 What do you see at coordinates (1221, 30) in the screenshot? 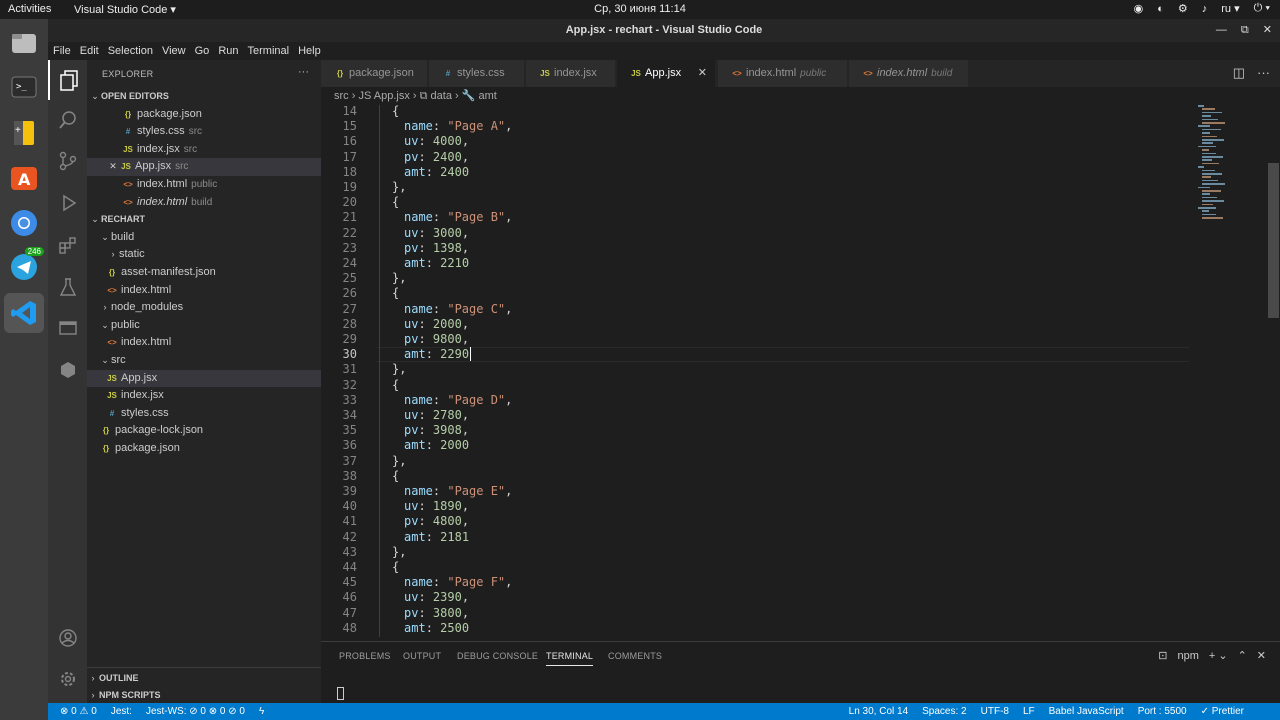
I see `minimize-icon: —` at bounding box center [1221, 30].